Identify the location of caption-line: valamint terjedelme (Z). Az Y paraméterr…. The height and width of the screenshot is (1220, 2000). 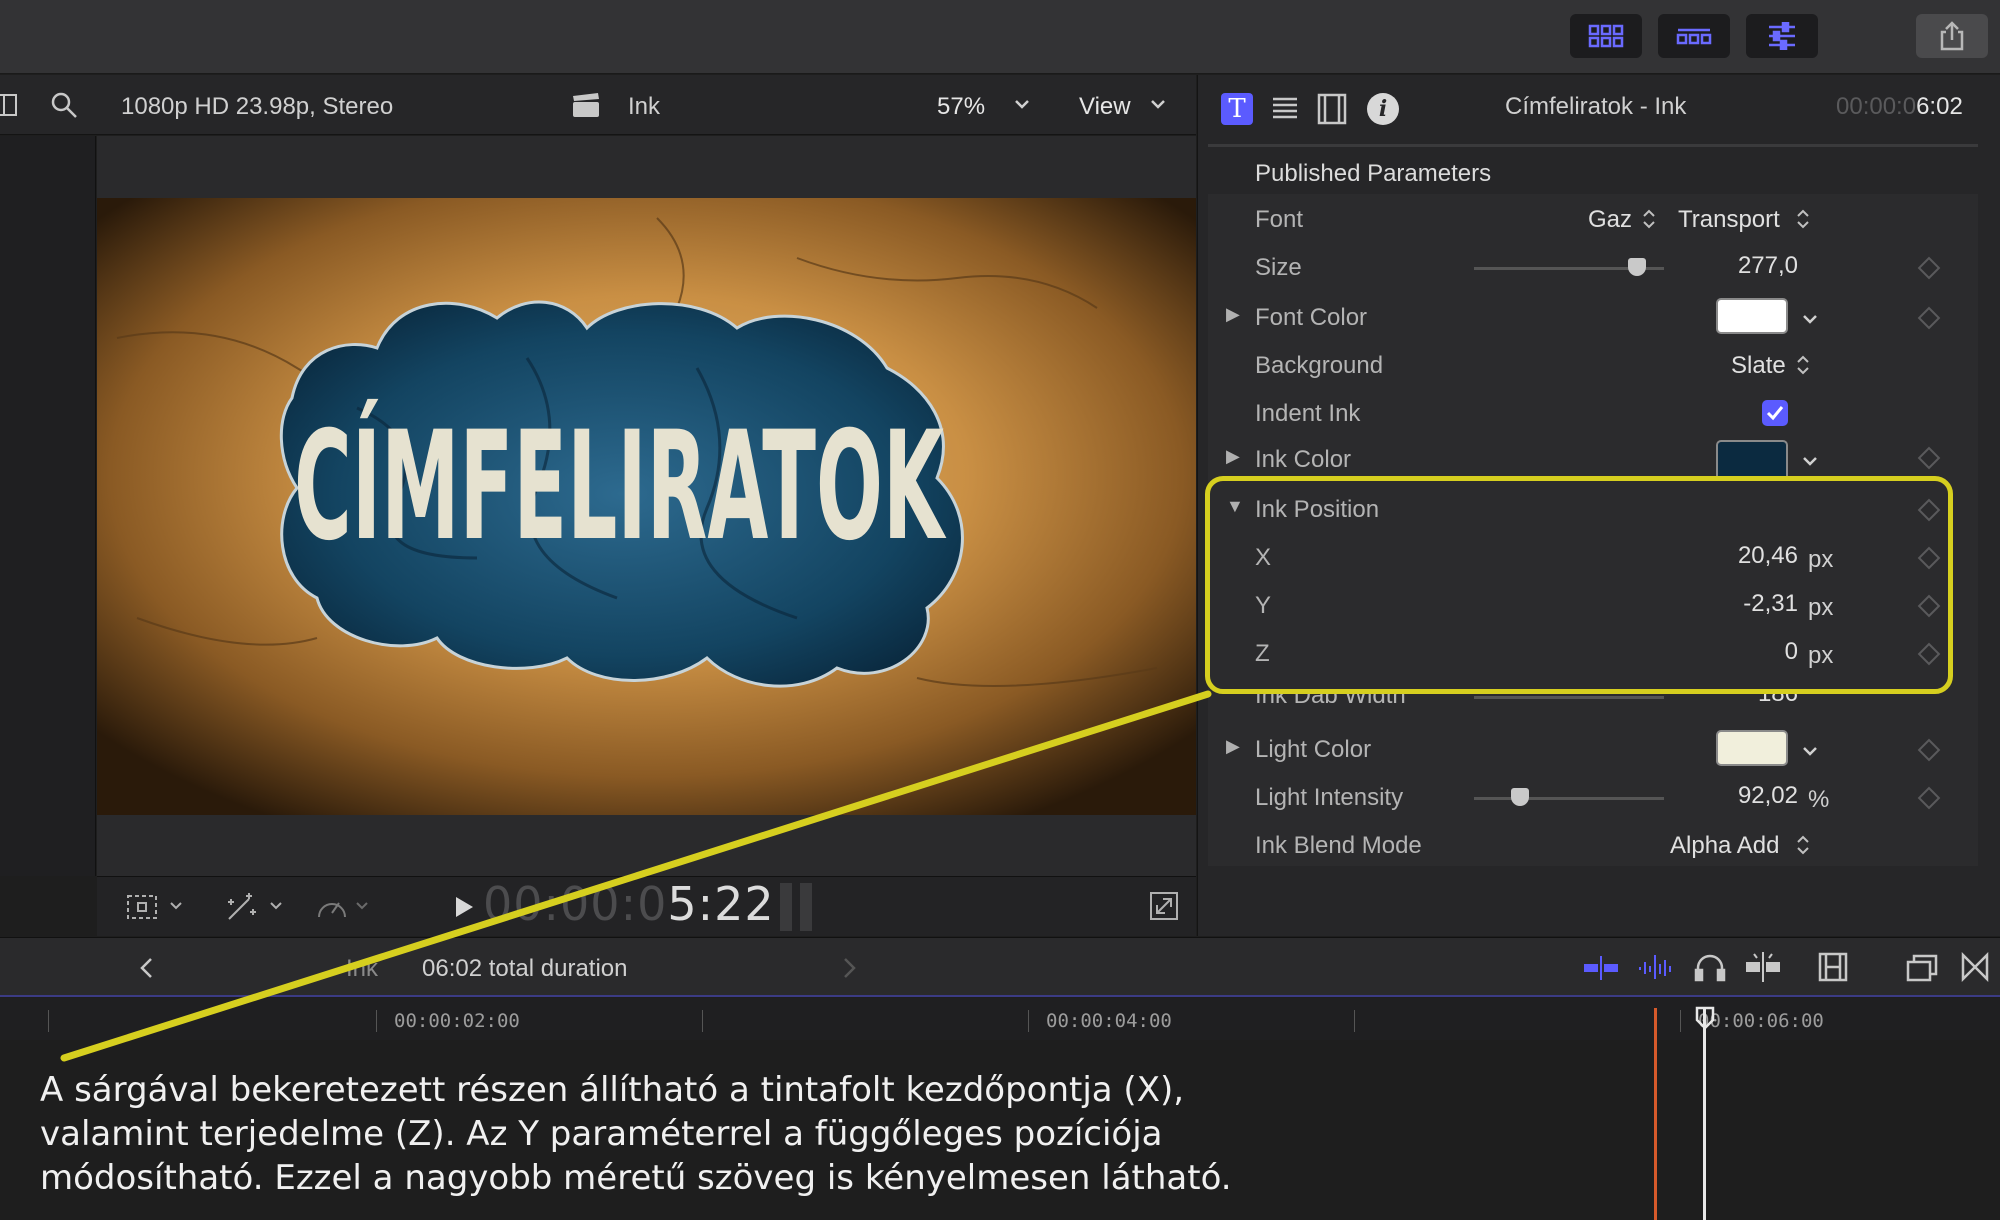
(601, 1134).